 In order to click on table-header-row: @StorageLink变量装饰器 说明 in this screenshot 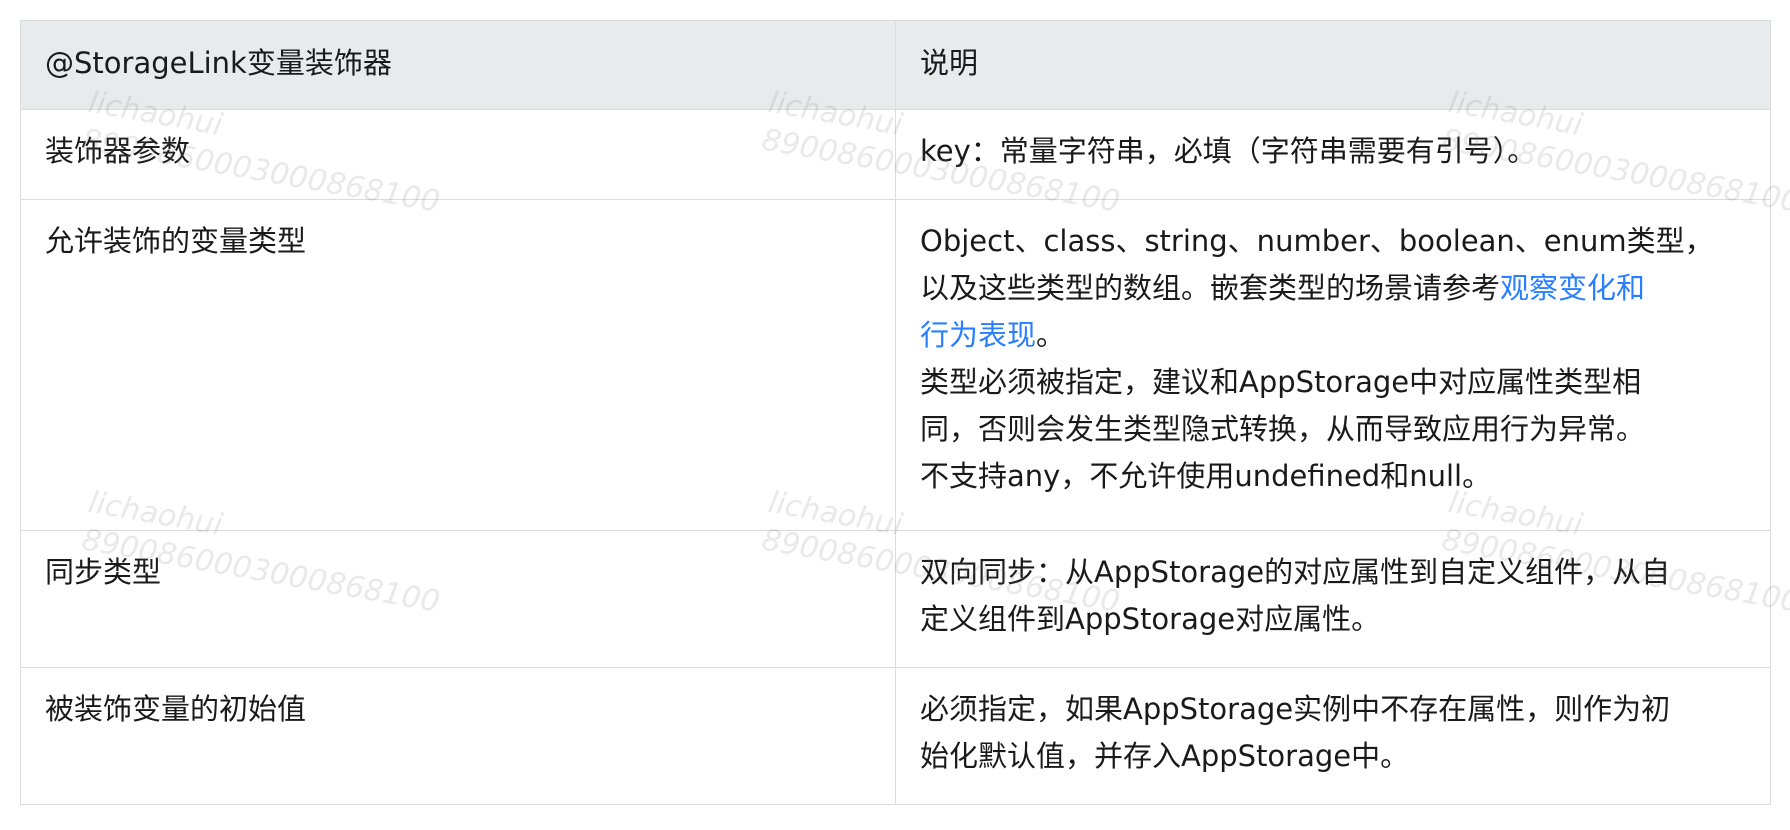, I will do `click(895, 65)`.